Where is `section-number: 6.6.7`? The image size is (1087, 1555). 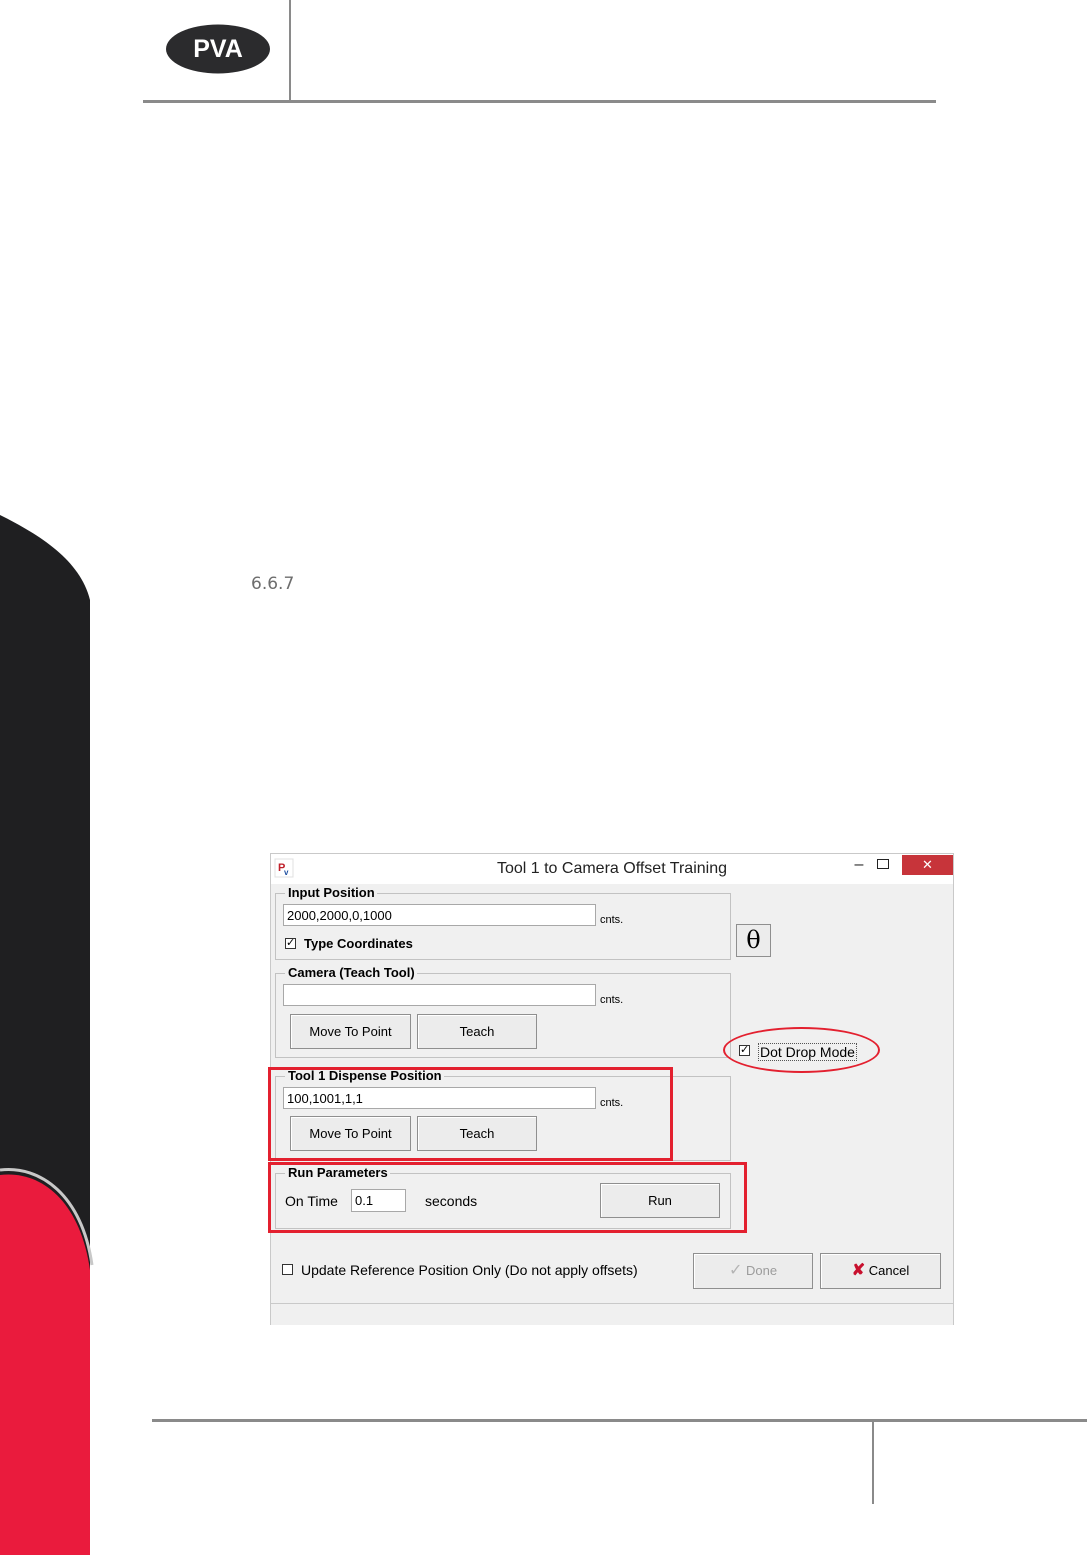
section-number: 6.6.7 is located at coordinates (273, 584).